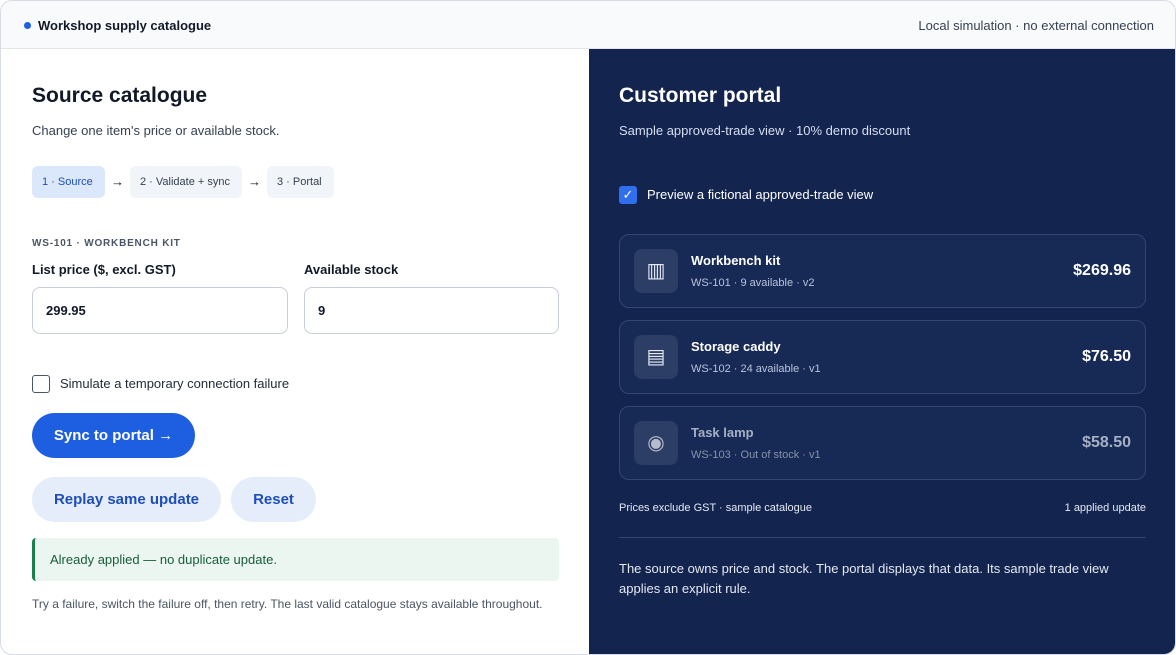 This screenshot has height=655, width=1176. What do you see at coordinates (700, 95) in the screenshot?
I see `portal-title: Customer portal` at bounding box center [700, 95].